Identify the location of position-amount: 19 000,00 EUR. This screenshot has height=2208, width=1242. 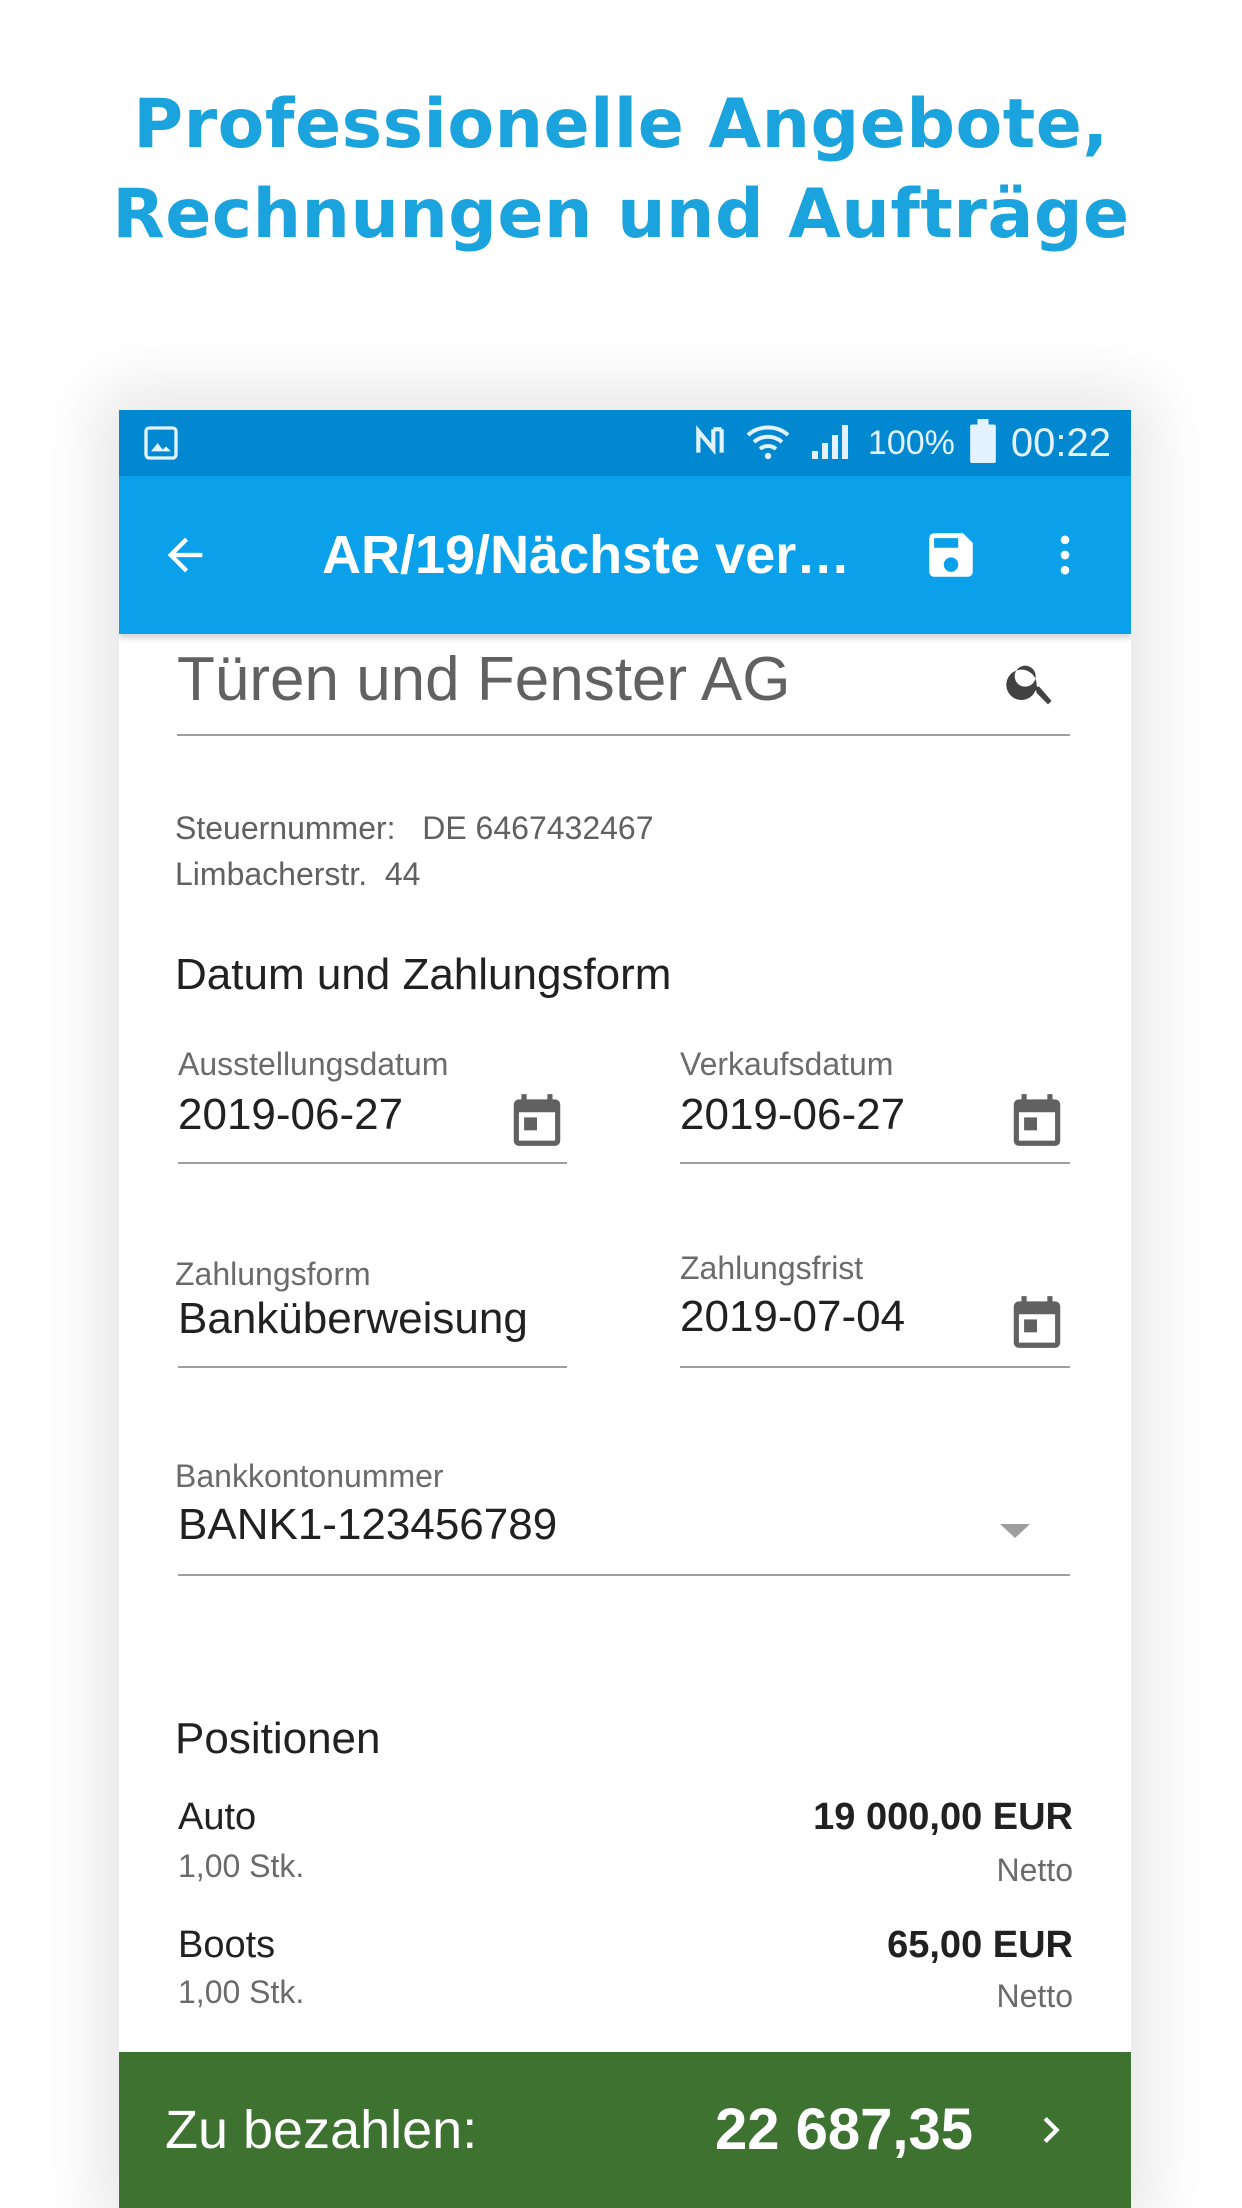
(943, 1817).